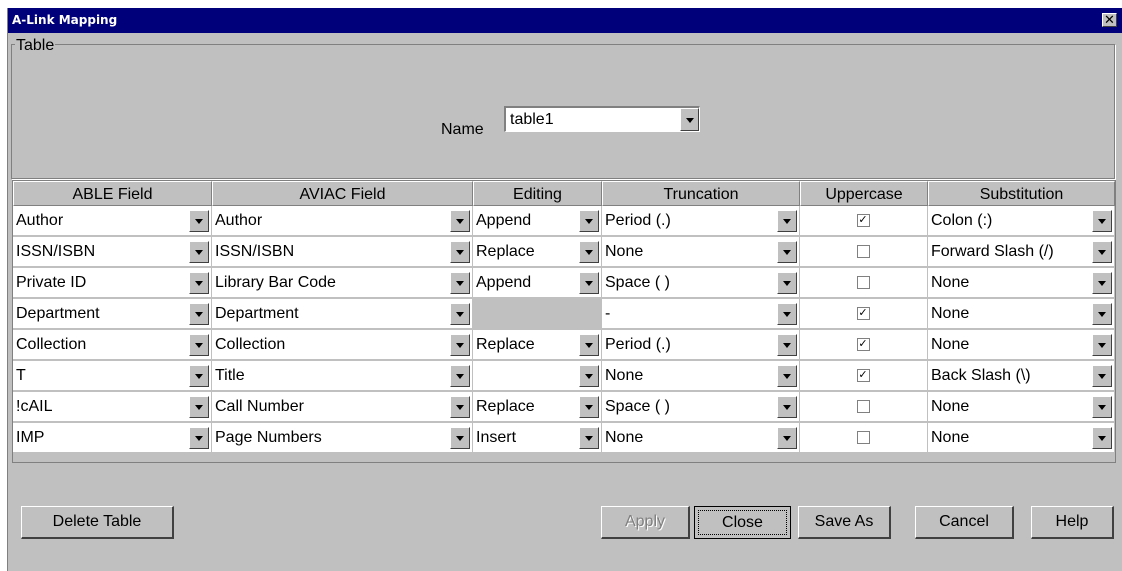 The height and width of the screenshot is (571, 1122). What do you see at coordinates (1021, 376) in the screenshot?
I see `substitution-dropdown: Back Slash (\)` at bounding box center [1021, 376].